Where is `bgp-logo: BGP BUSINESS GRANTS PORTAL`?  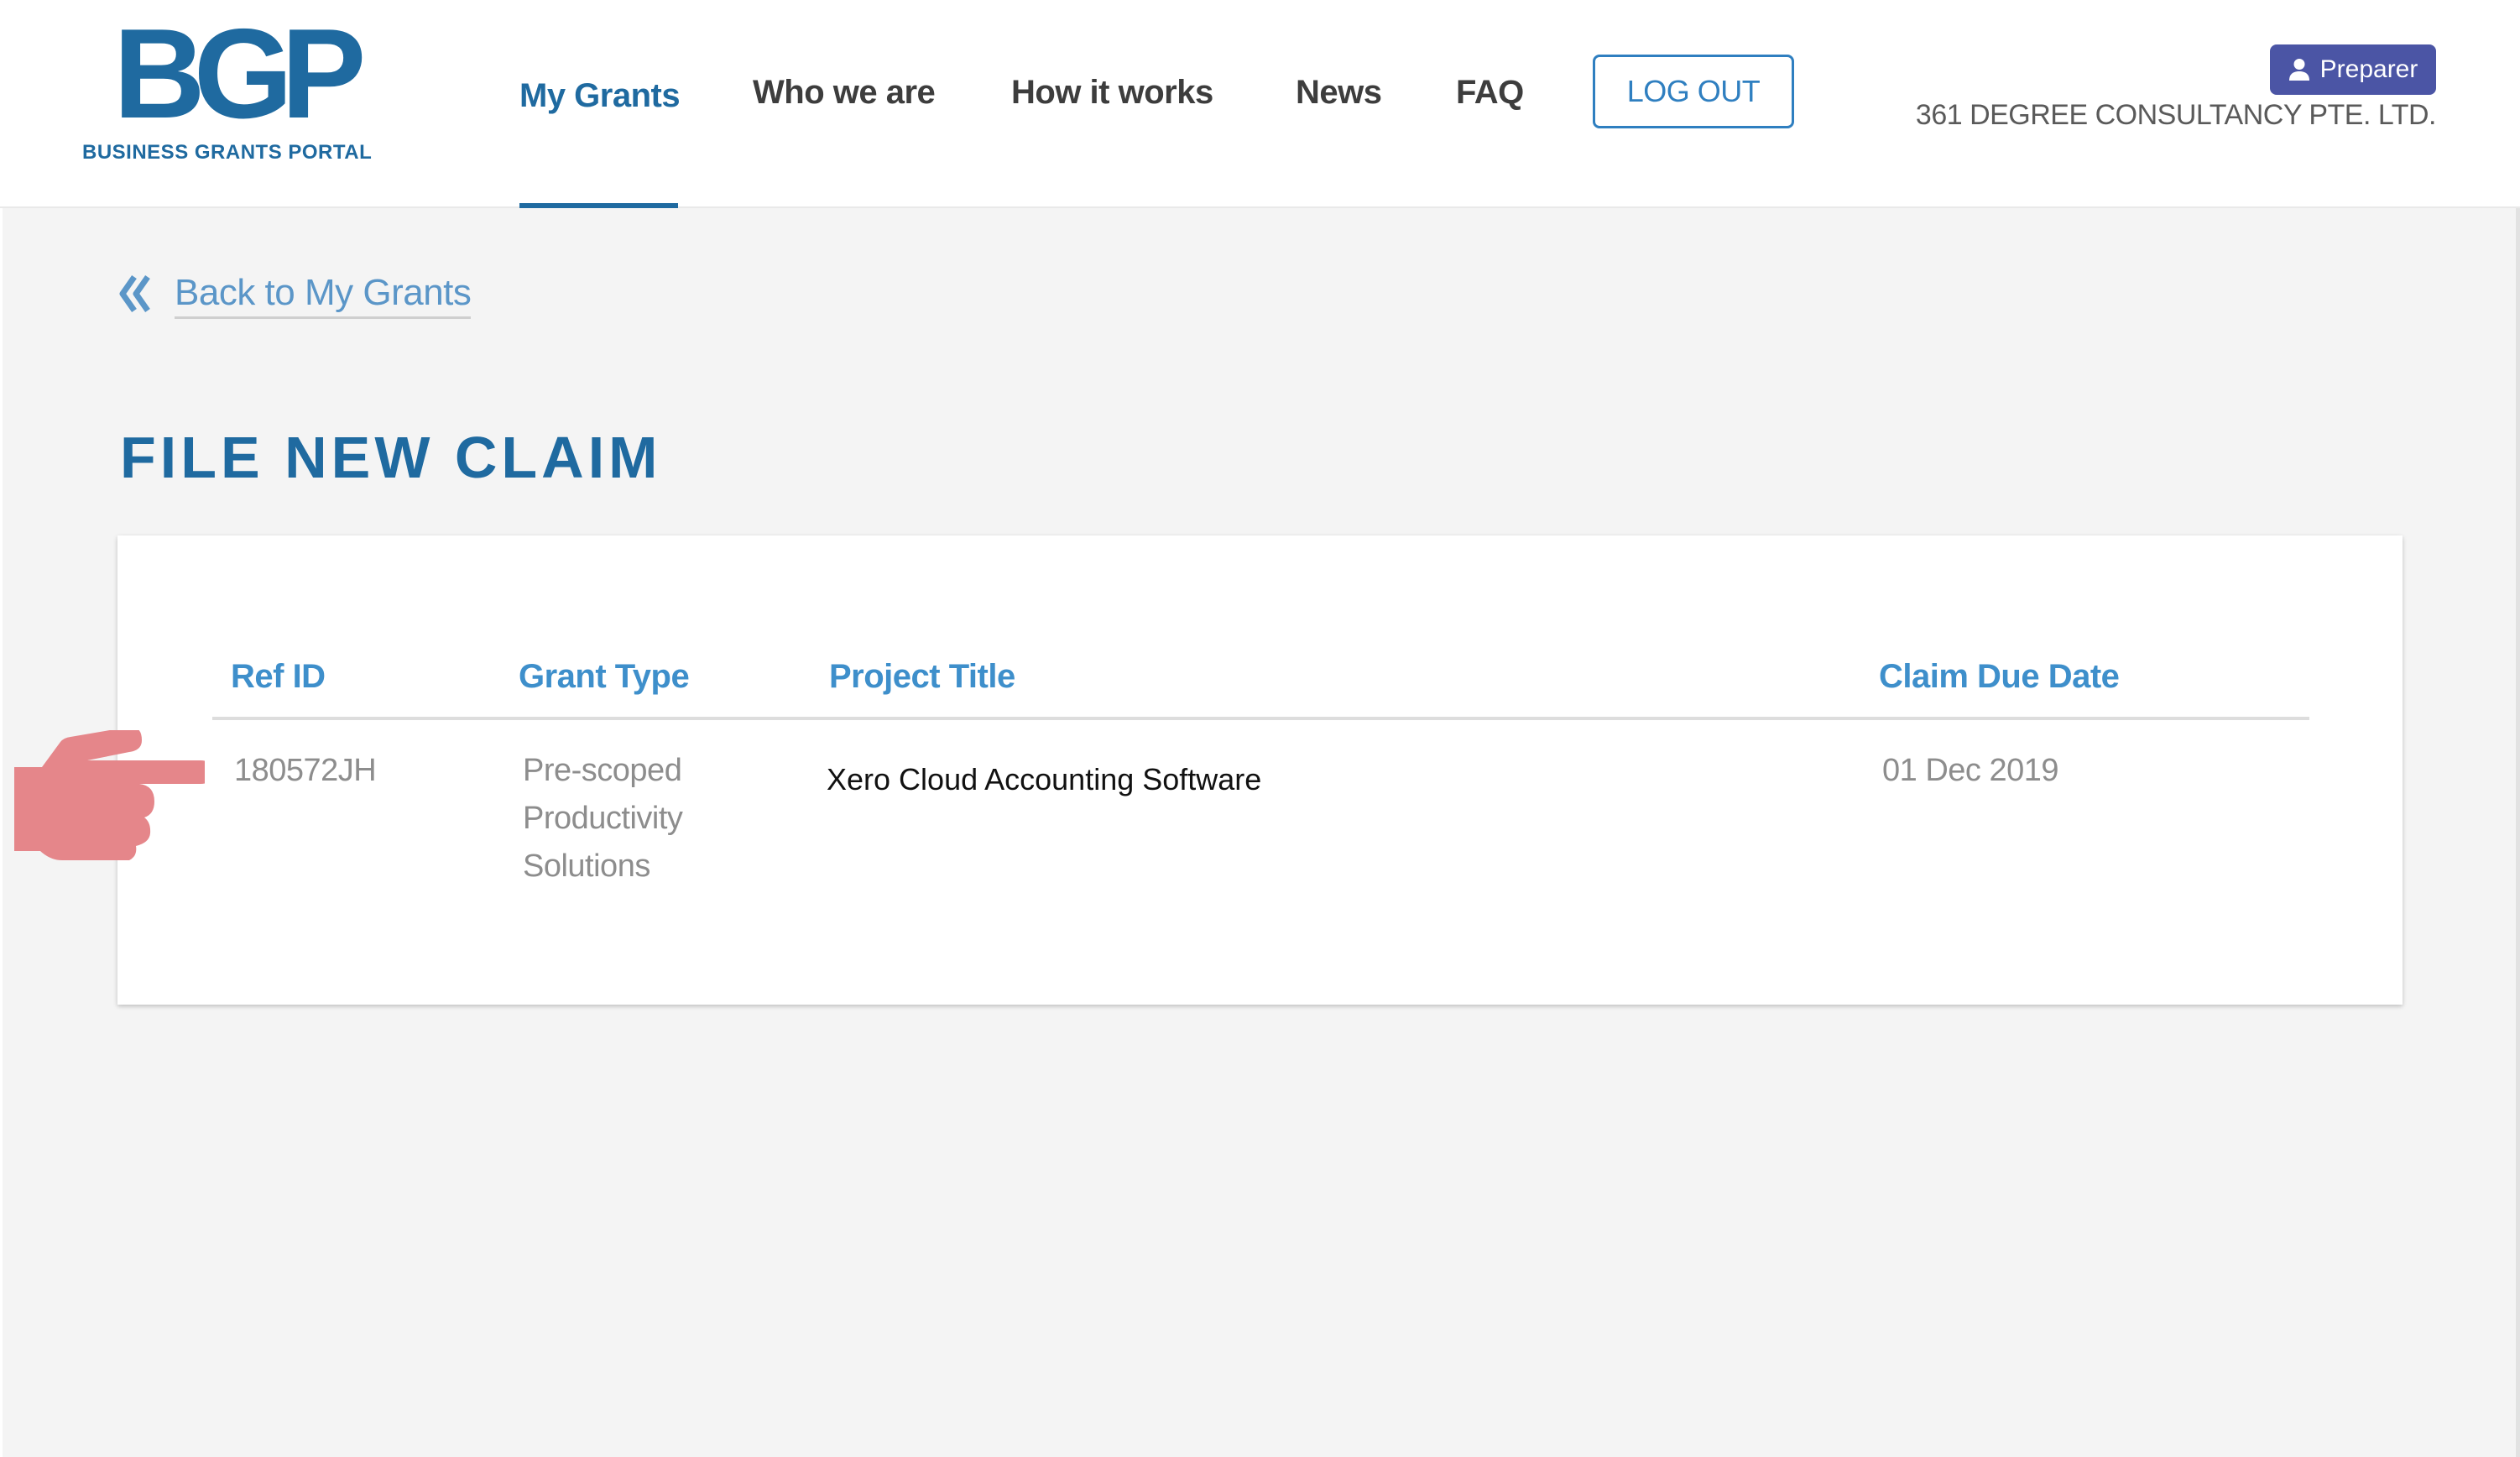
bgp-logo: BGP BUSINESS GRANTS PORTAL is located at coordinates (231, 88).